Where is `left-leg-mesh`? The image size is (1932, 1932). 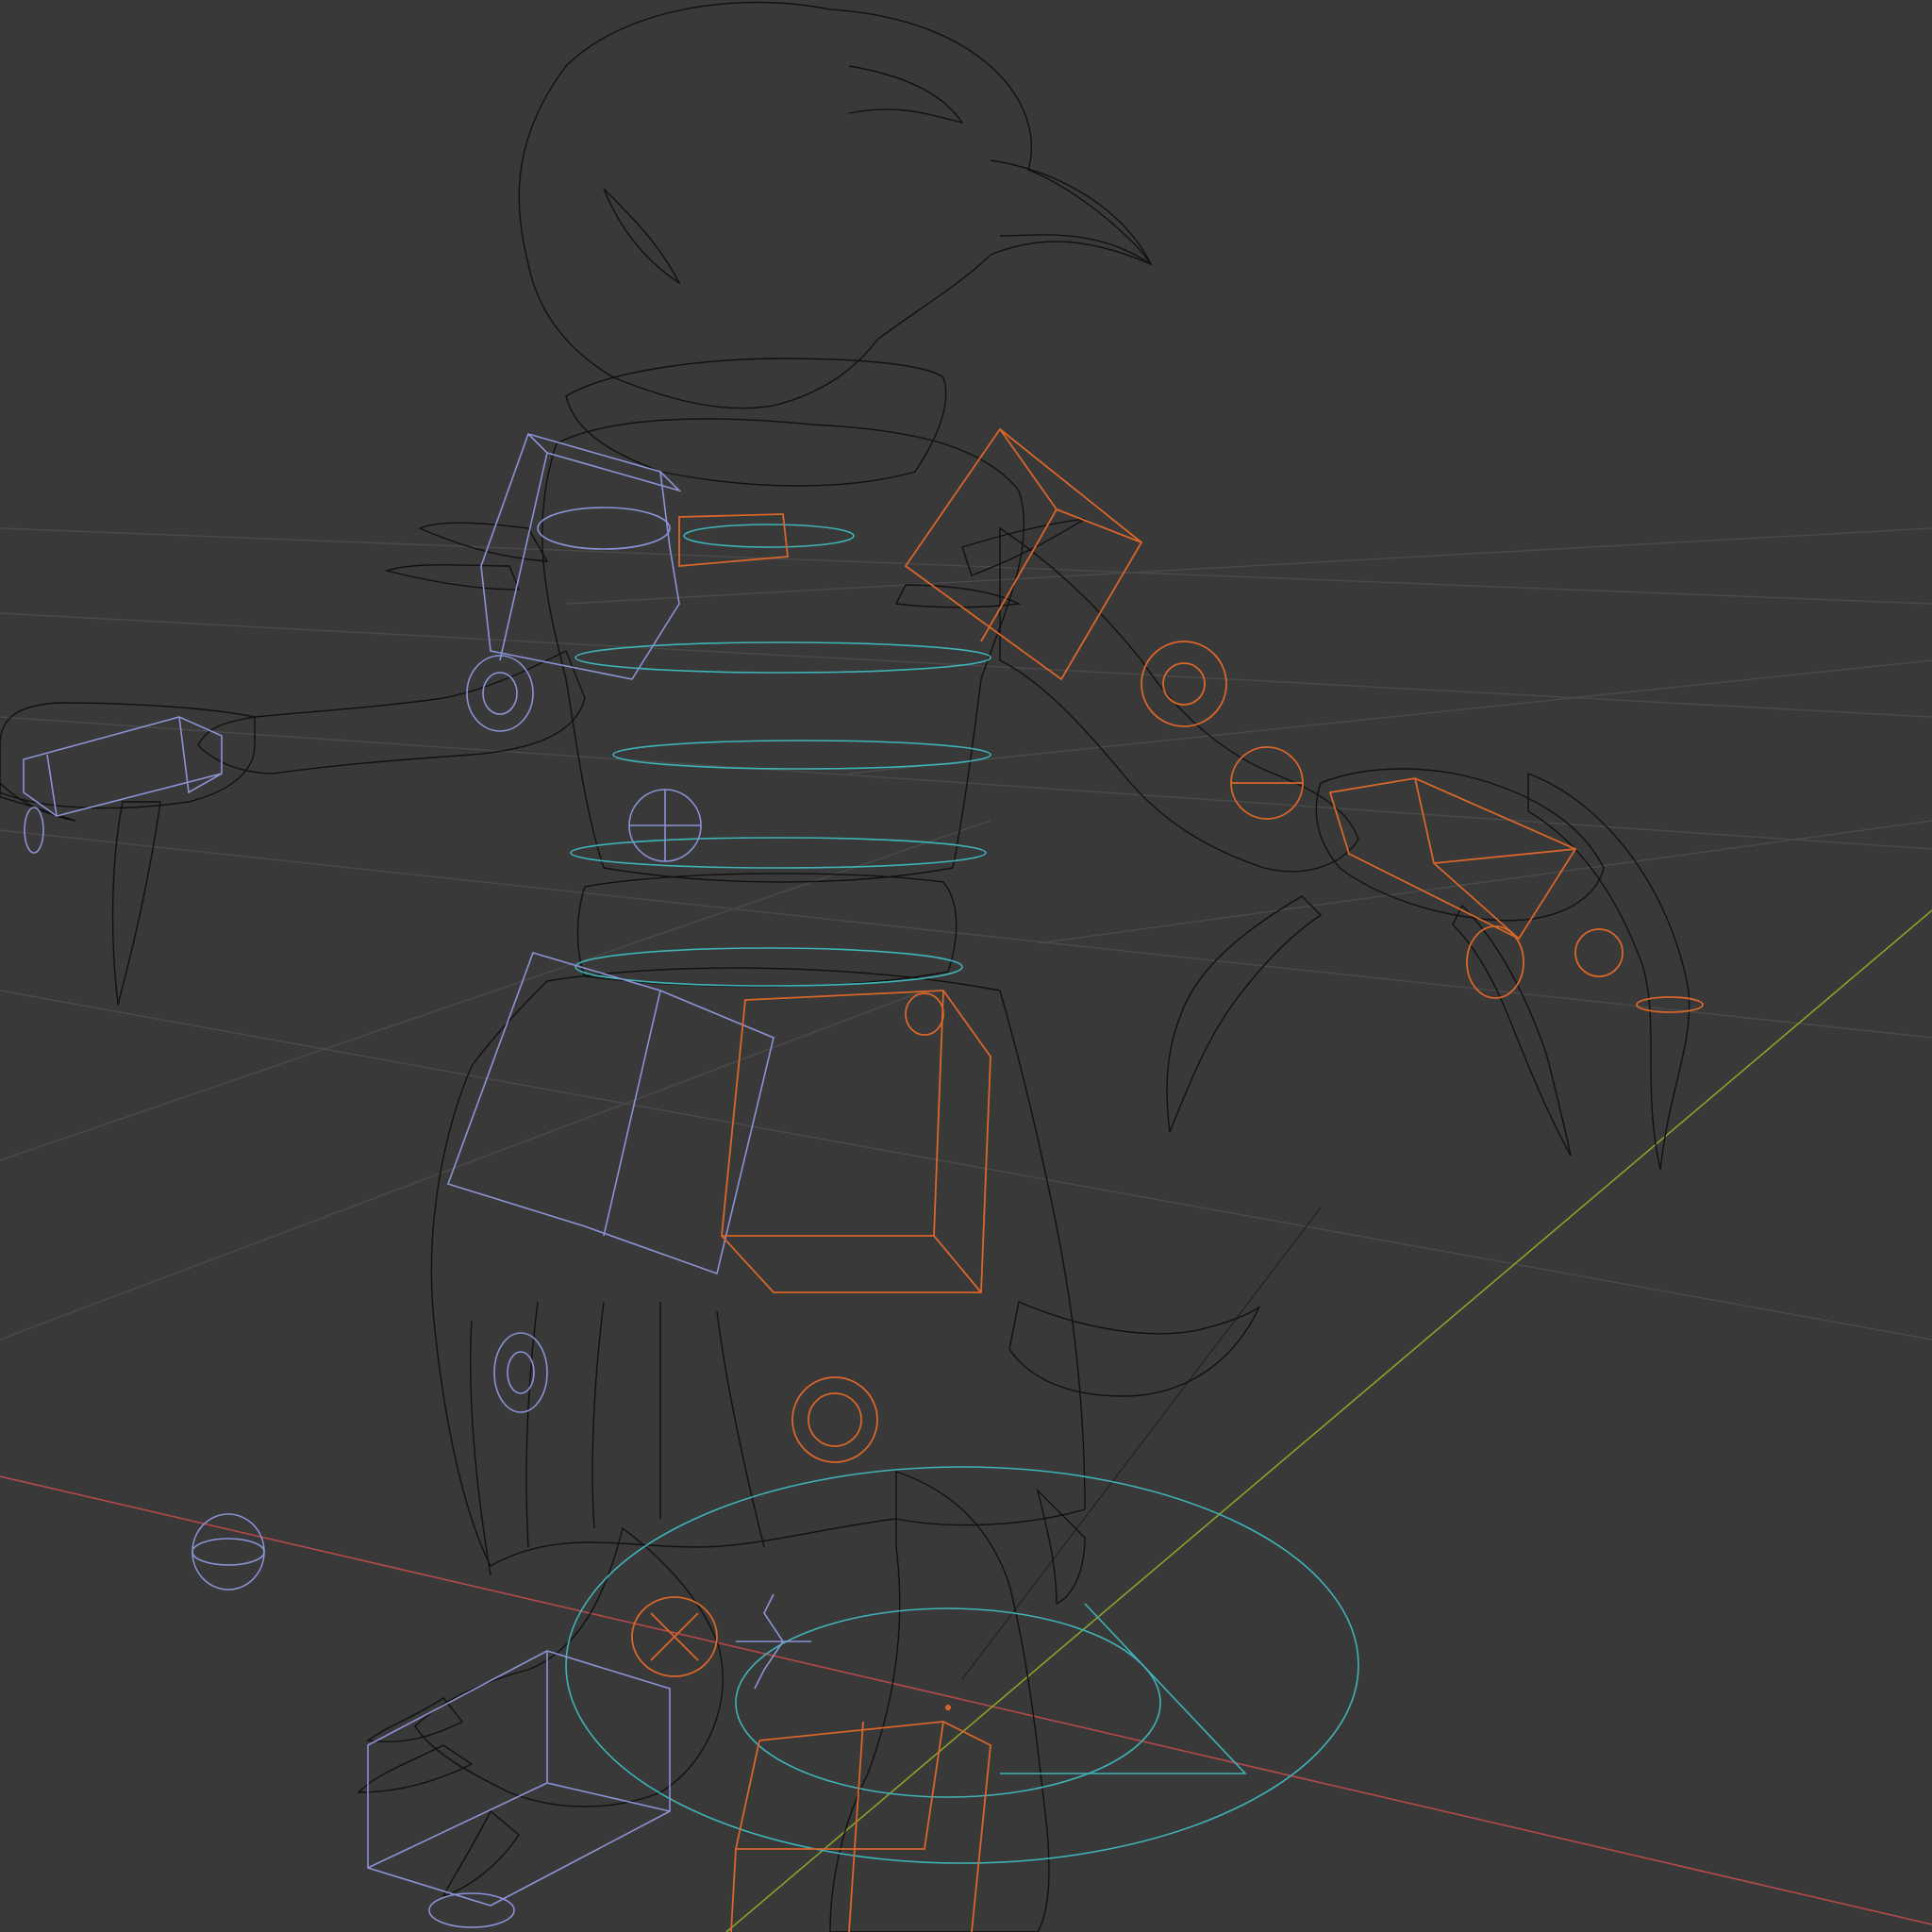
left-leg-mesh is located at coordinates (569, 1667).